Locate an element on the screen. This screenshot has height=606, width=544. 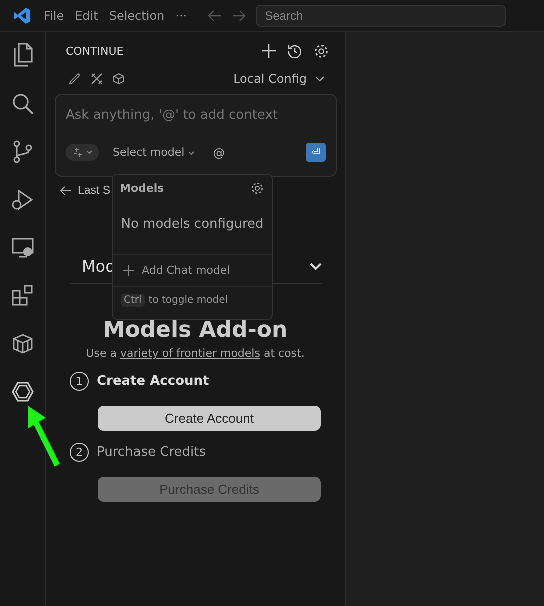
cube-icon is located at coordinates (119, 79).